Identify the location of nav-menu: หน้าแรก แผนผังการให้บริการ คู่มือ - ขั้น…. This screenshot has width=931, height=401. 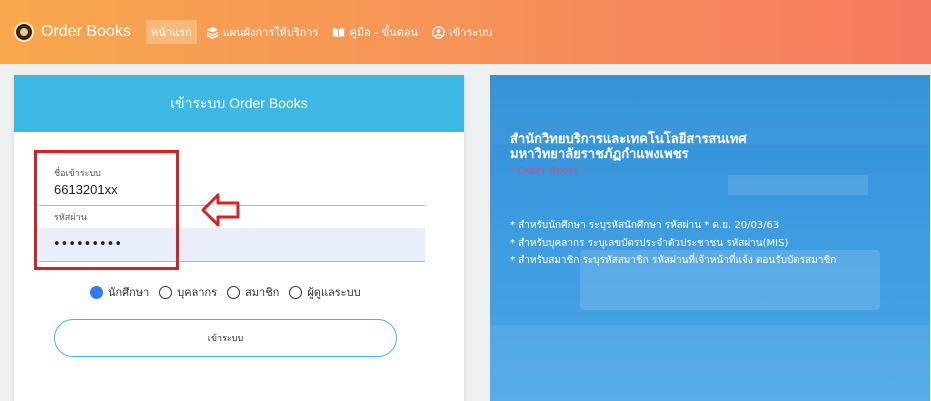
(323, 32).